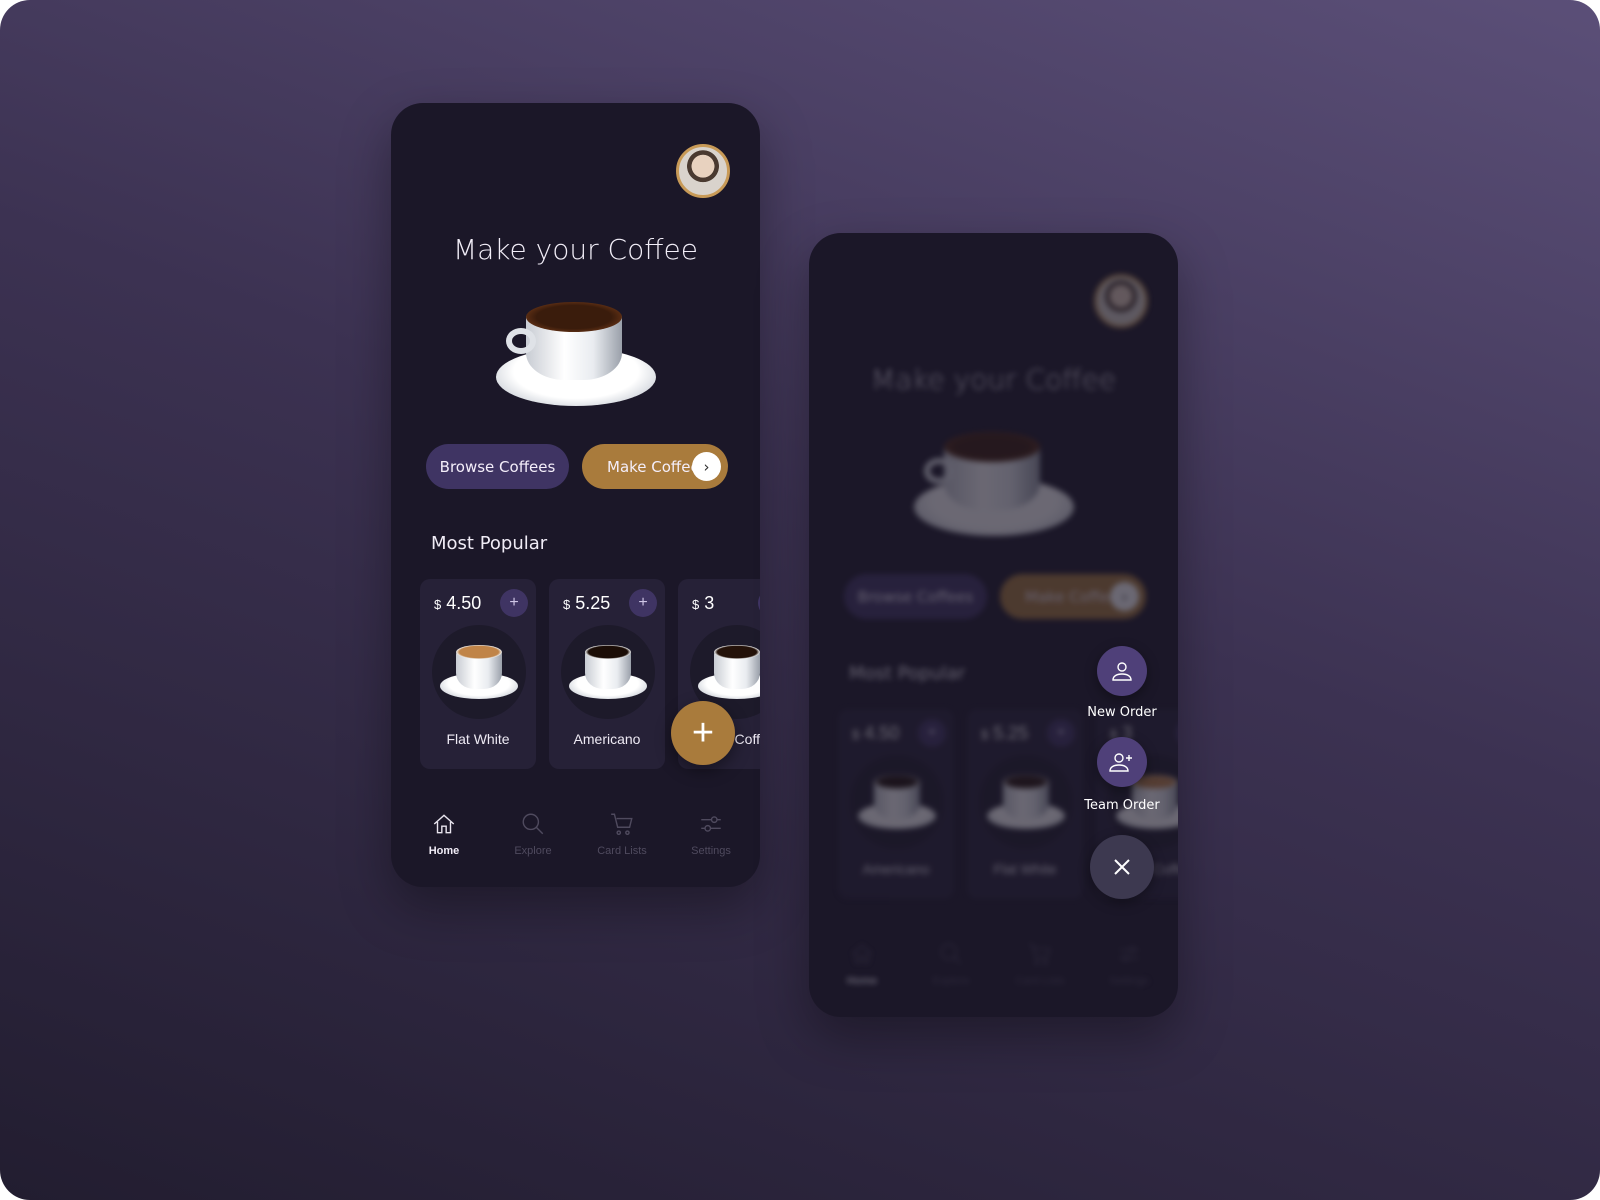 Image resolution: width=1600 pixels, height=1200 pixels. I want to click on product-card: $ 4.50 + Flat White, so click(478, 674).